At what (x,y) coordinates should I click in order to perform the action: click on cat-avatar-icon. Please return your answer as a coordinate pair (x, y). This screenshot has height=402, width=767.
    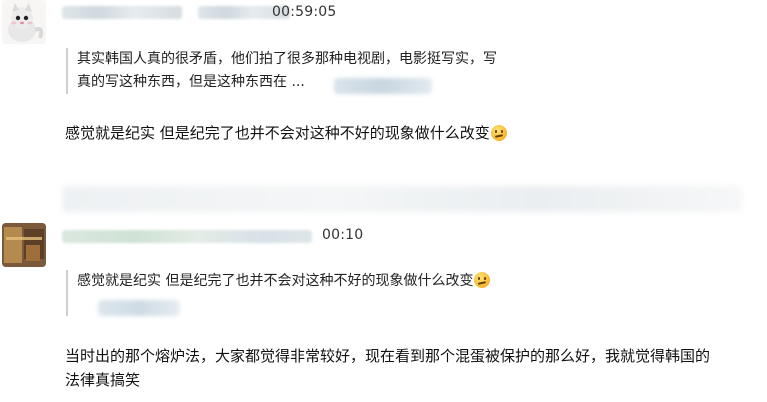
    Looking at the image, I should click on (24, 22).